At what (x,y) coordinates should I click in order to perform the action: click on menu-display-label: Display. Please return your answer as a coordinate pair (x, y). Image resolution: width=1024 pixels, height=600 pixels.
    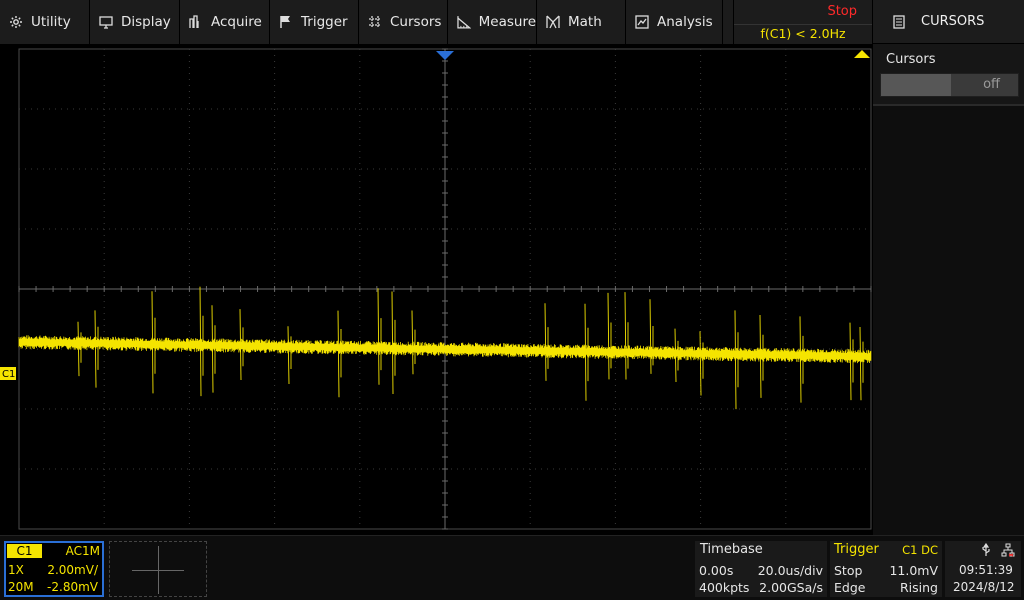
    Looking at the image, I should click on (146, 22).